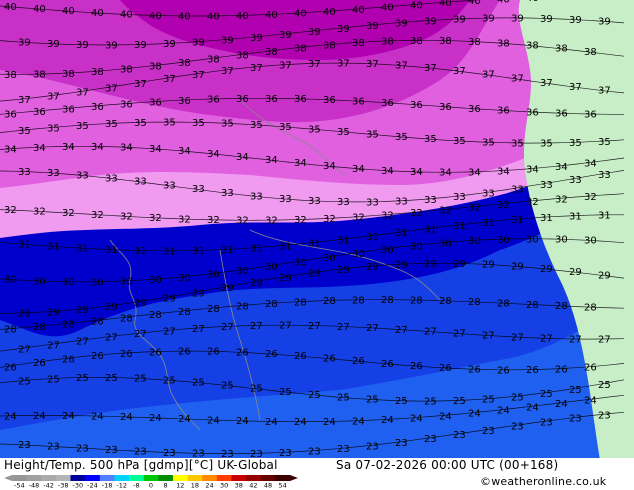  What do you see at coordinates (8, 478) in the screenshot?
I see `legend-arrow-left` at bounding box center [8, 478].